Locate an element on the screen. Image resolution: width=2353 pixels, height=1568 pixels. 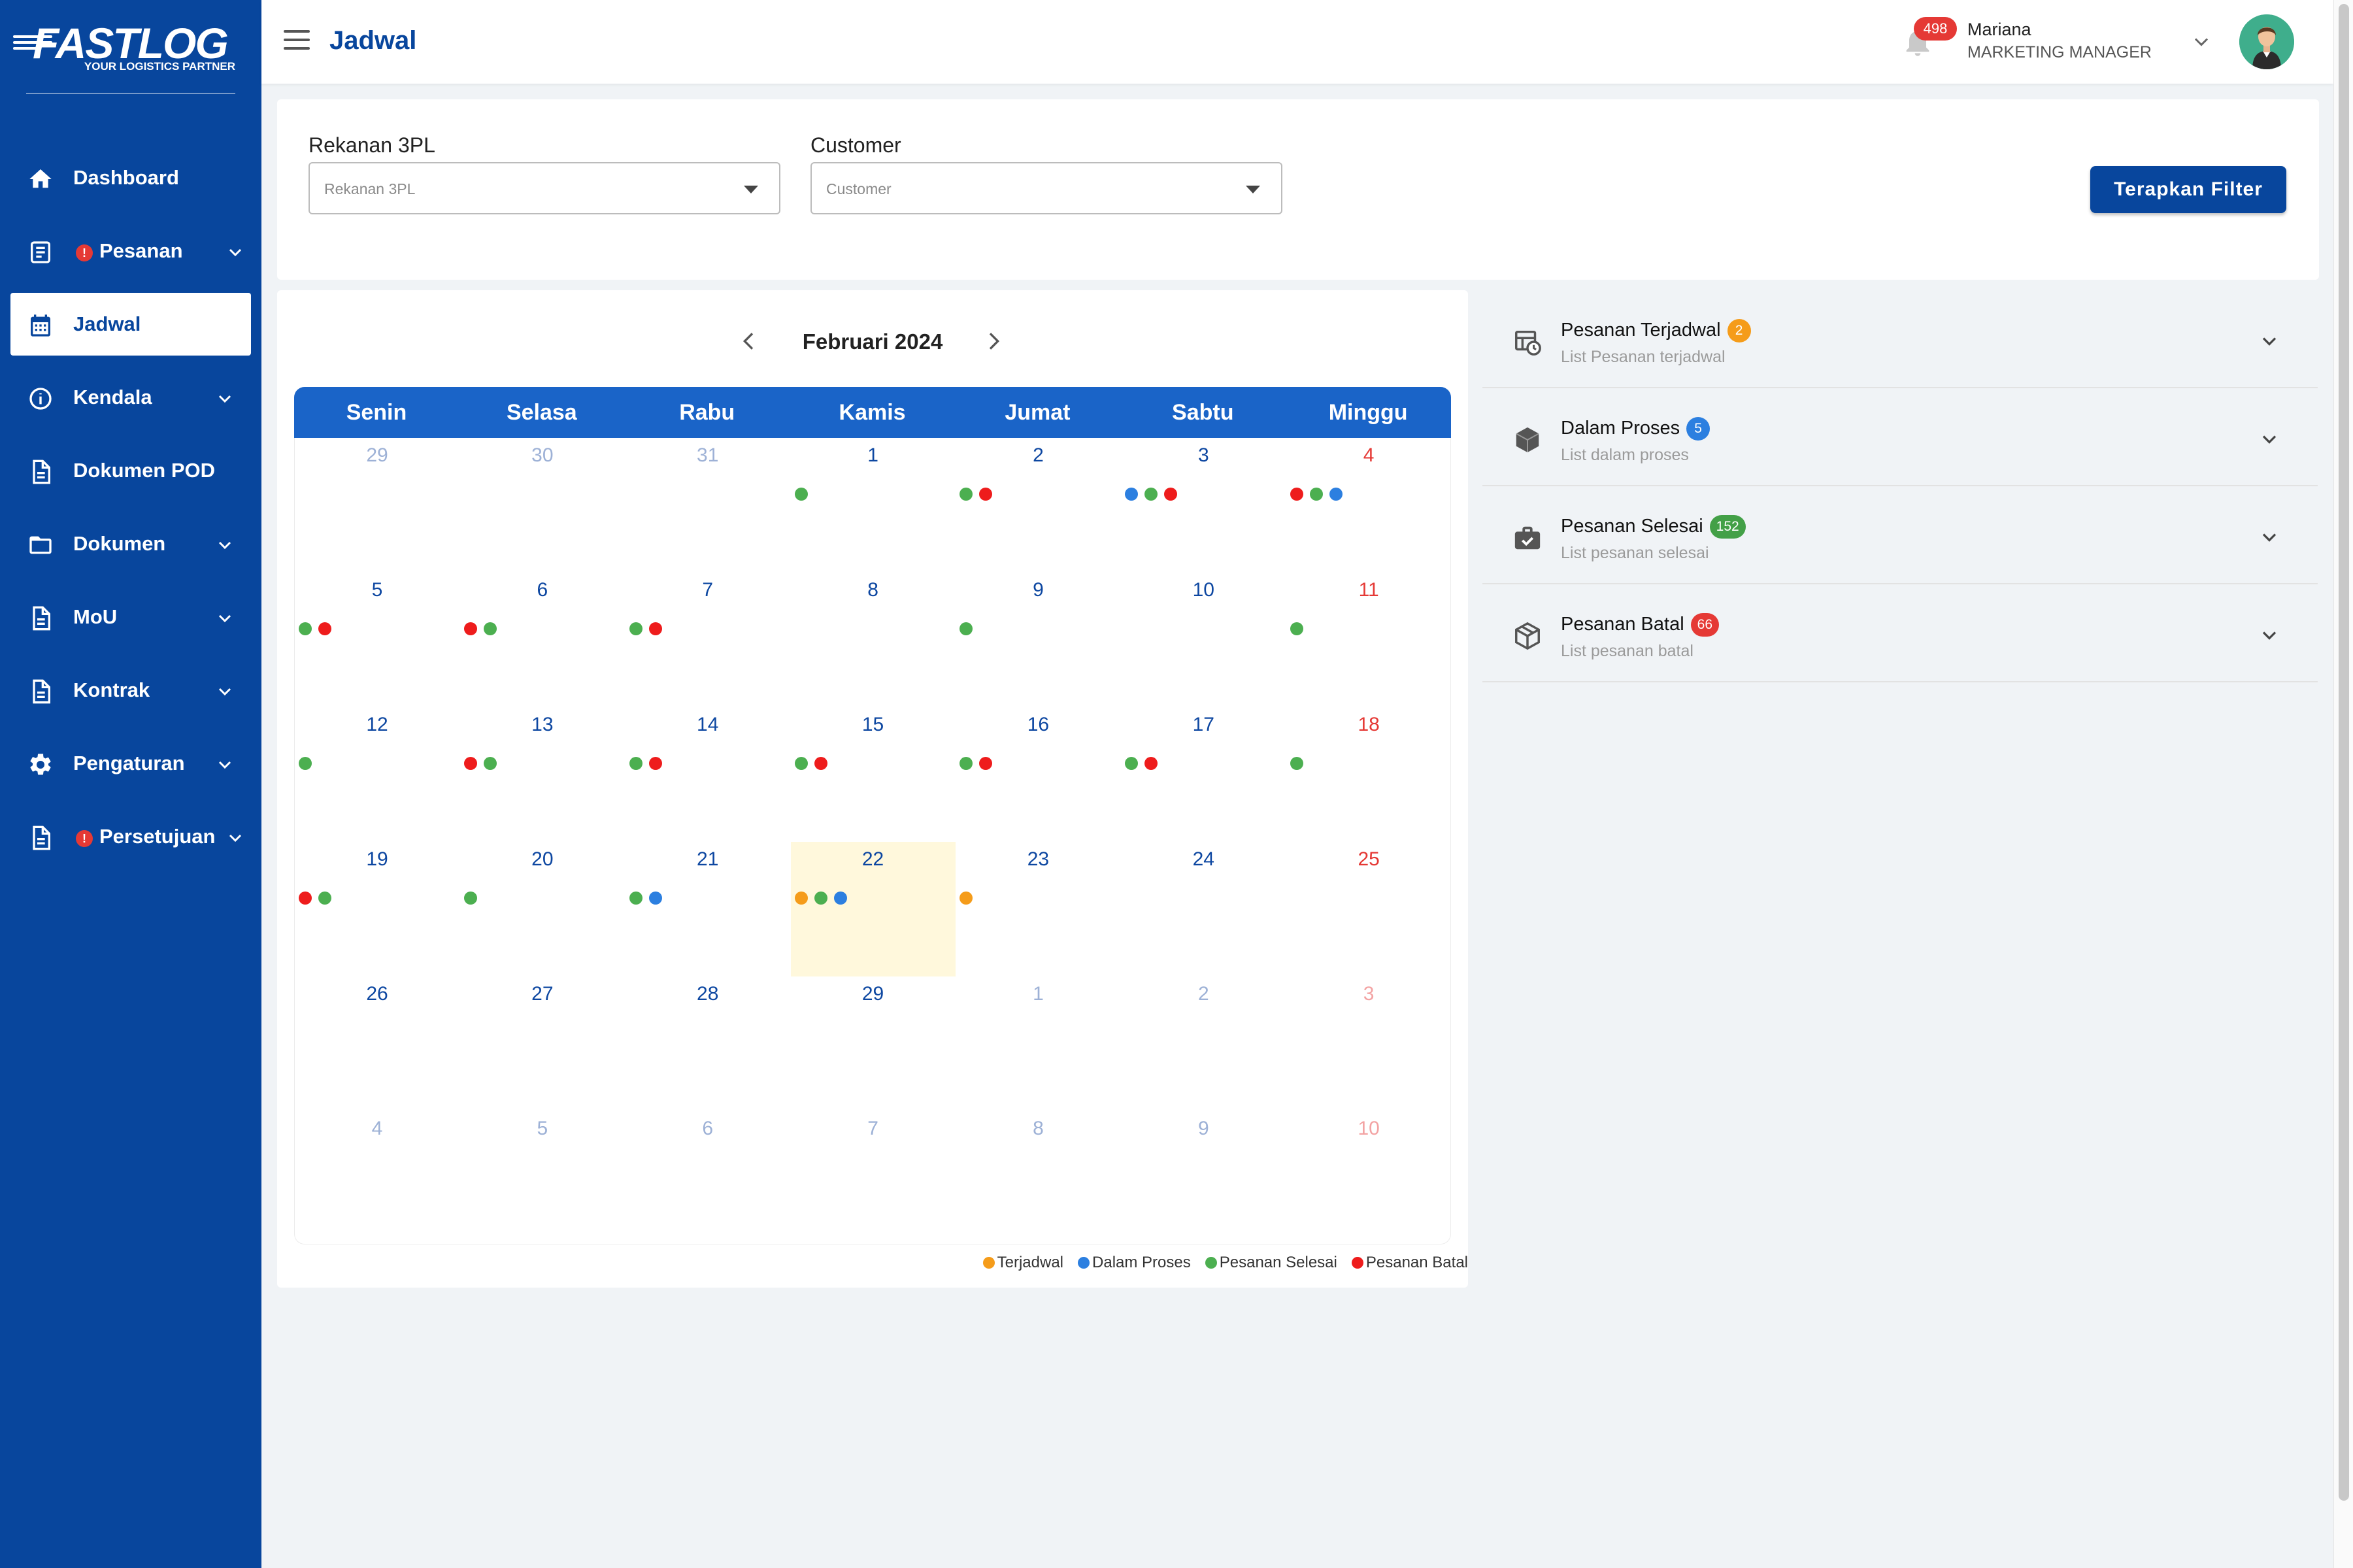
sidebar-item-persetujuan: ! Persetujuan is located at coordinates (130, 836).